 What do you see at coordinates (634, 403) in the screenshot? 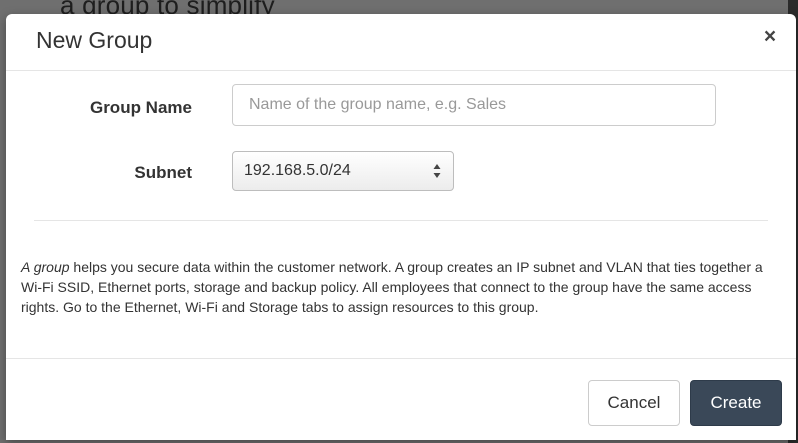
I see `cancel-button: Cancel` at bounding box center [634, 403].